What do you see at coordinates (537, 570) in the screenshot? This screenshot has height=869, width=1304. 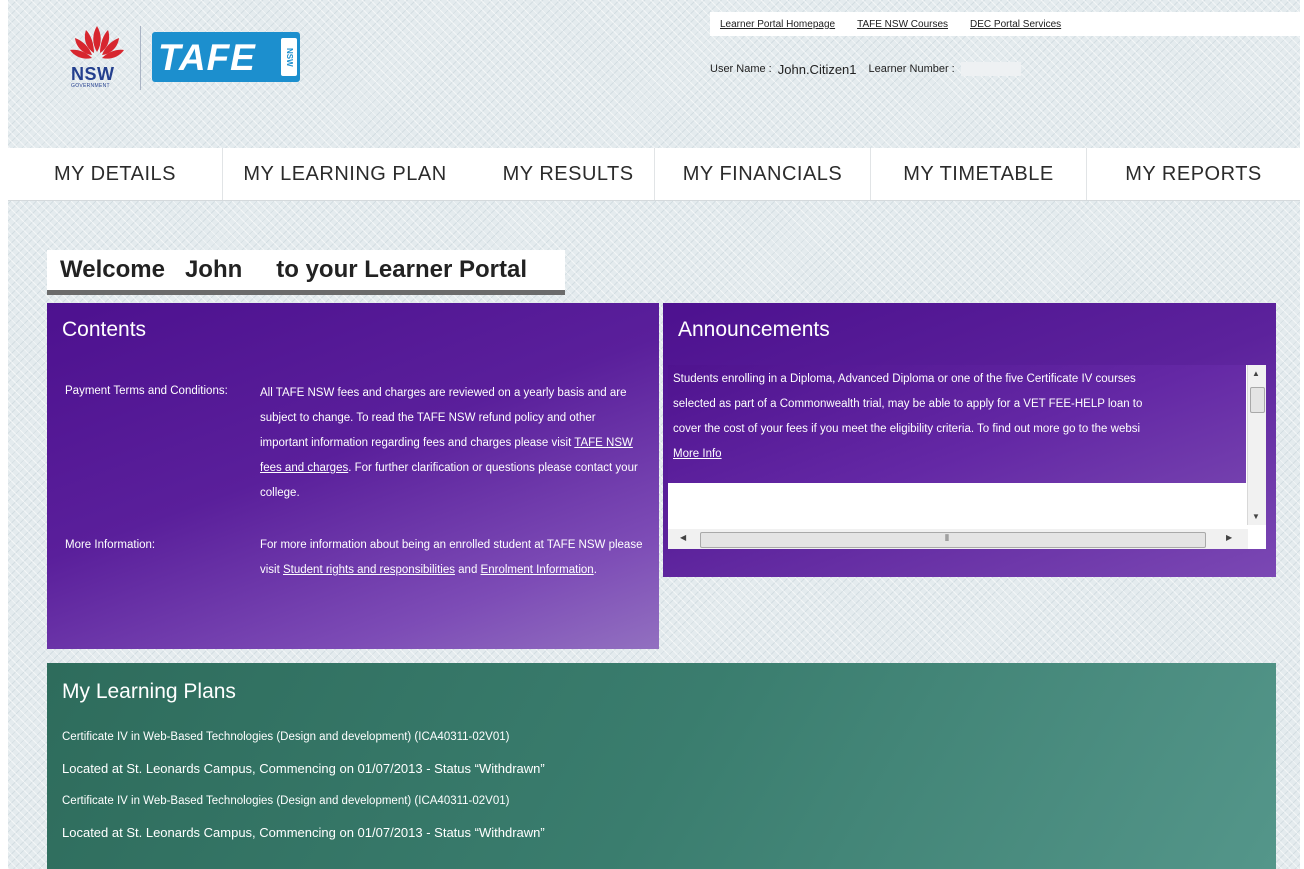 I see `enrolment-information-link: Enrolment Information` at bounding box center [537, 570].